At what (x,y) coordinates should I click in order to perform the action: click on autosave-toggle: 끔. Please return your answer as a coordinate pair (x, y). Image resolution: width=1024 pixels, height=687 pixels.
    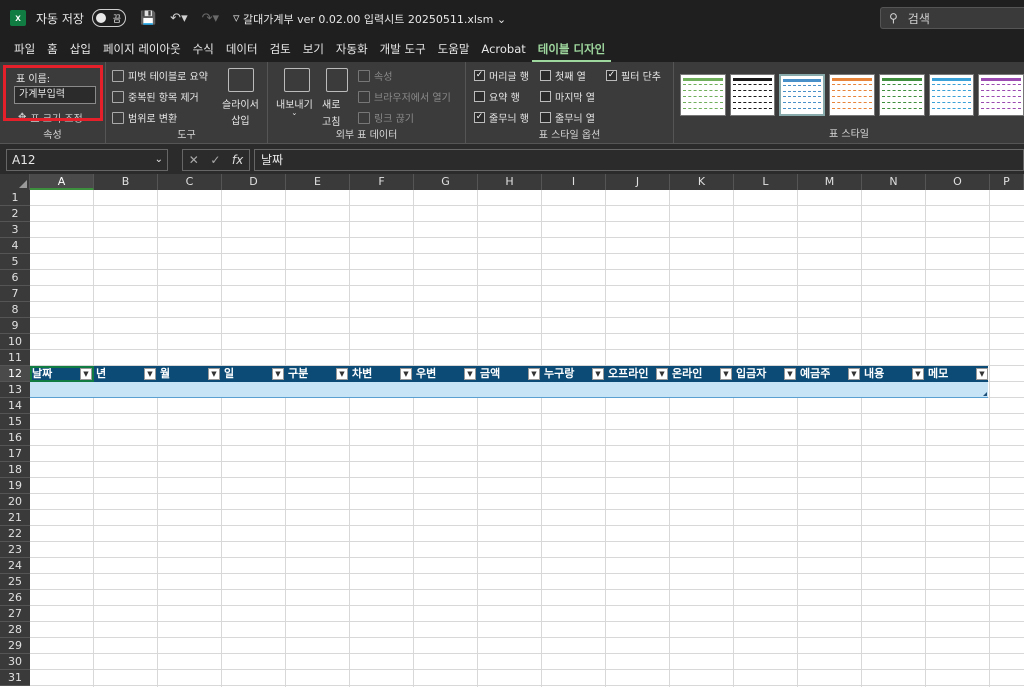
    Looking at the image, I should click on (108, 18).